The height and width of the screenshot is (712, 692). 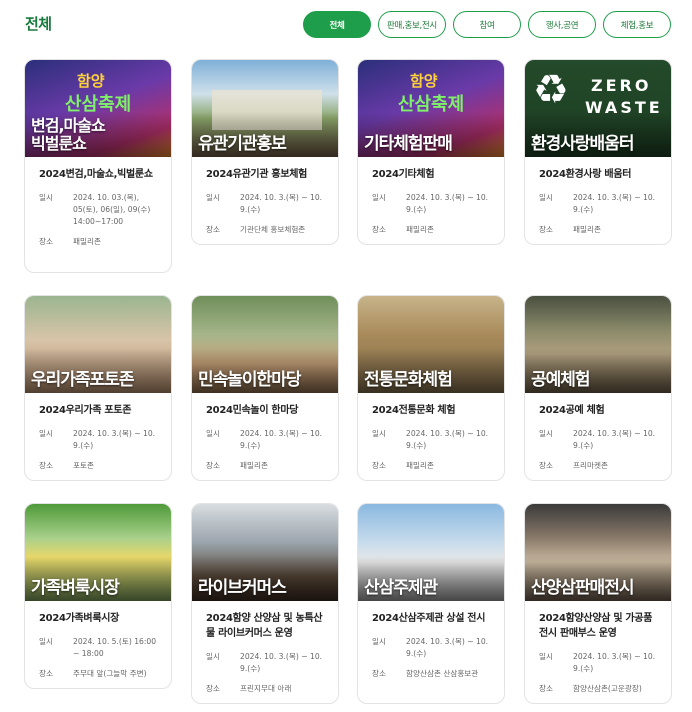 What do you see at coordinates (115, 647) in the screenshot?
I see `card-date: 2024. 10. 5.(토) 16:00 ~ 18:00` at bounding box center [115, 647].